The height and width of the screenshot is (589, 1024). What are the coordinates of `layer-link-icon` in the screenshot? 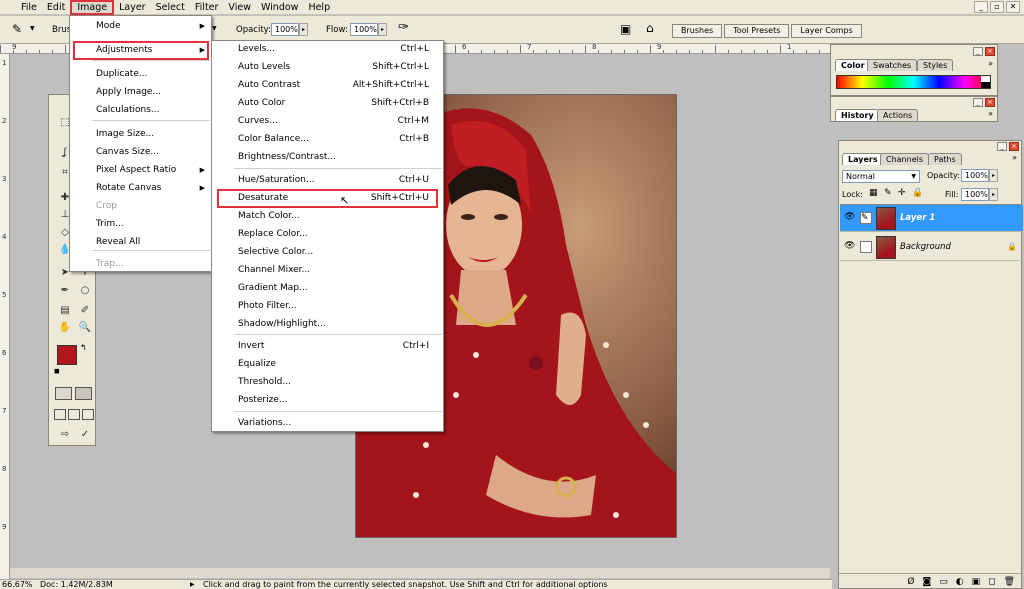 It's located at (866, 247).